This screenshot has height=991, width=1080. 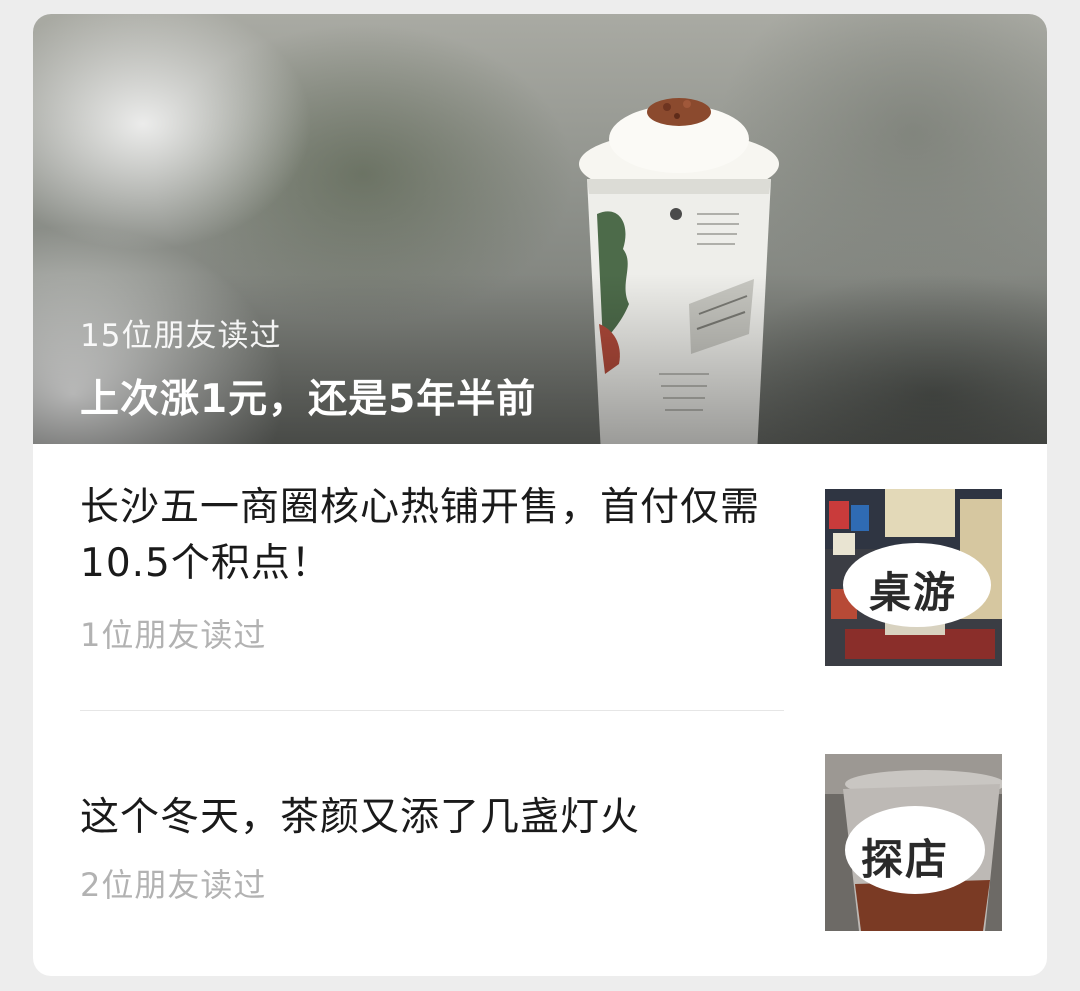 I want to click on article-thumbnail: 桌游, so click(x=913, y=577).